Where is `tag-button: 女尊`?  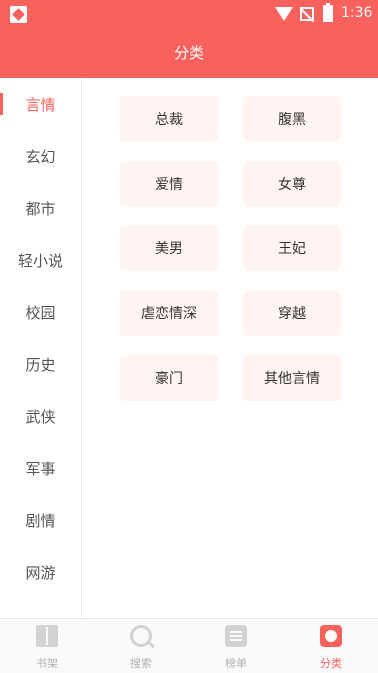
tag-button: 女尊 is located at coordinates (292, 184).